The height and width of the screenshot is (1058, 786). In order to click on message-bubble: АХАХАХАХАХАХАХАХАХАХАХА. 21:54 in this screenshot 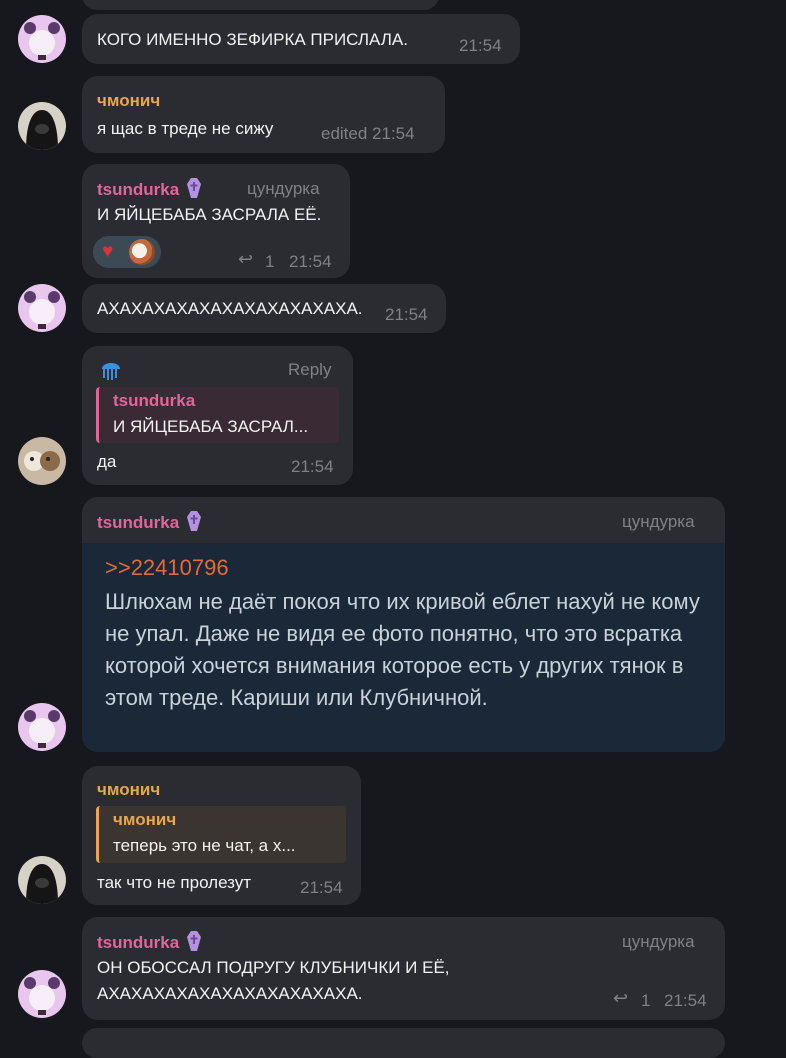, I will do `click(264, 308)`.